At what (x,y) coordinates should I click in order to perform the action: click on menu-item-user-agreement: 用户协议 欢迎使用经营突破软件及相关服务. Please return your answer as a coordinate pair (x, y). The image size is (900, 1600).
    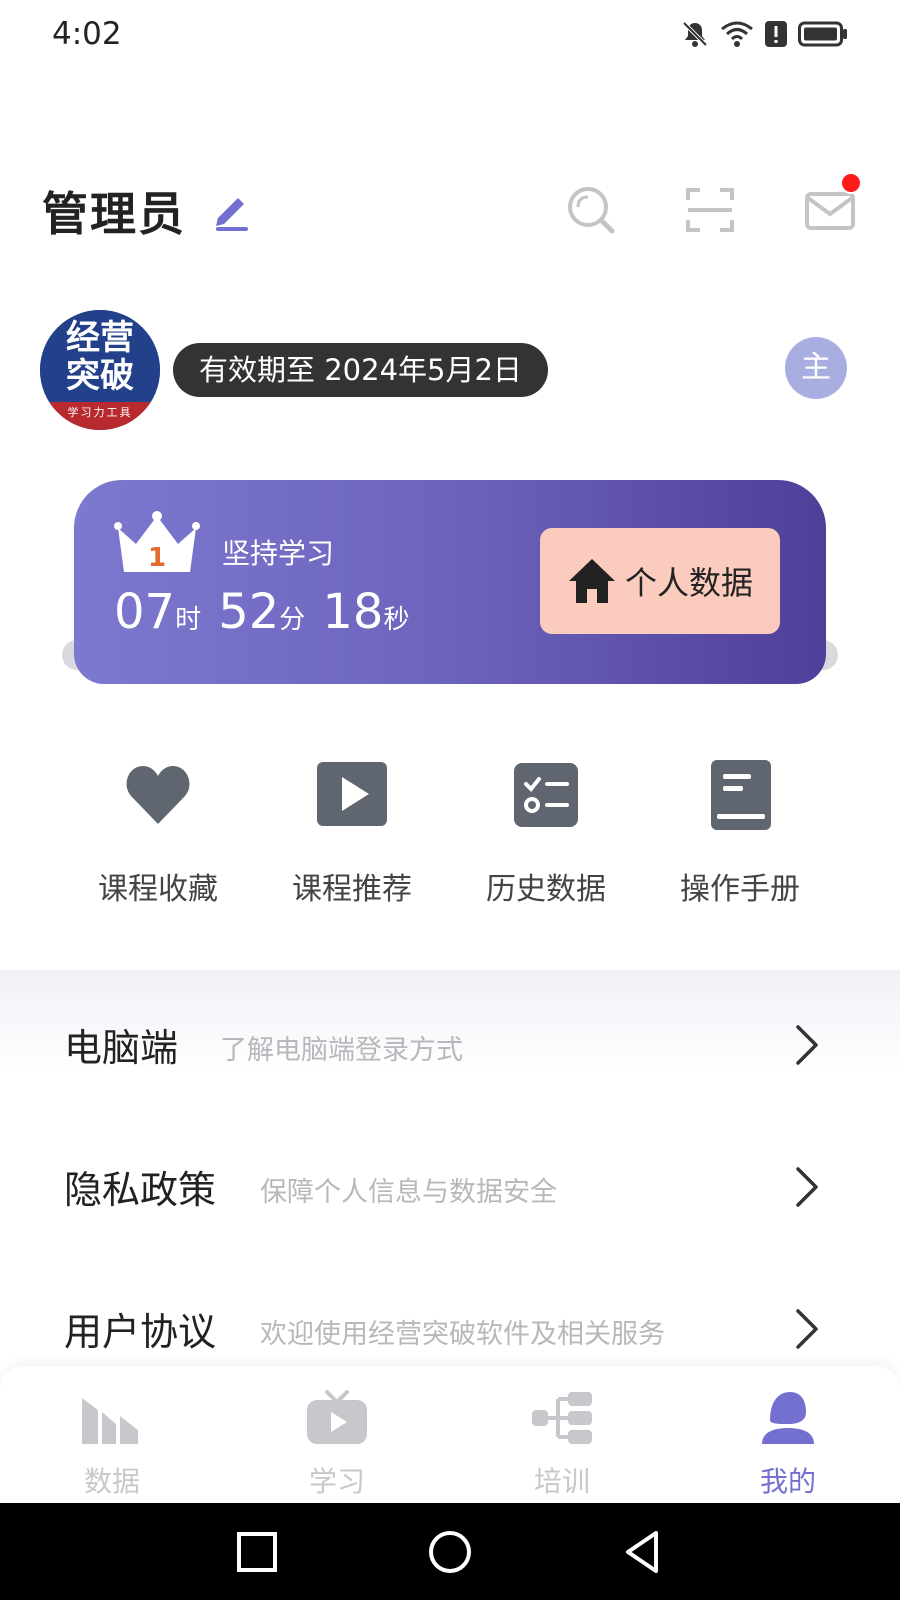
    Looking at the image, I should click on (450, 1329).